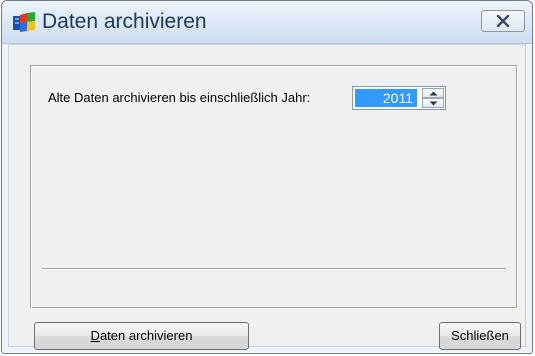  I want to click on spin-down-button, so click(433, 103).